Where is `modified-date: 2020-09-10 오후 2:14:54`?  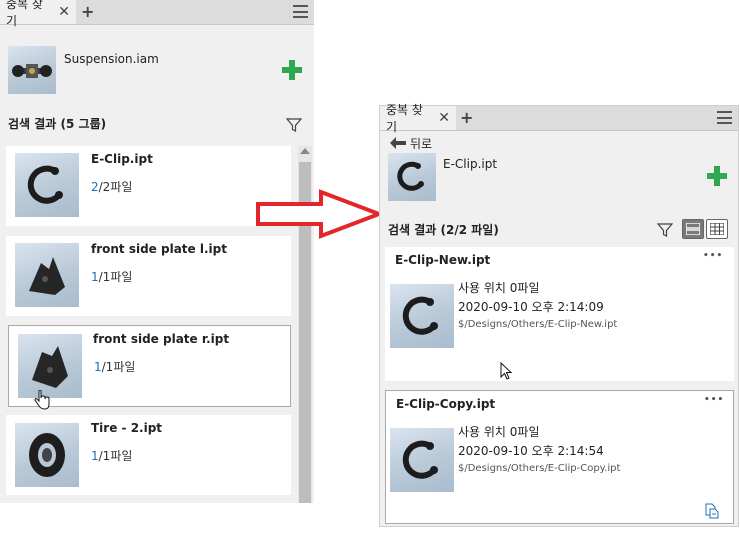
modified-date: 2020-09-10 오후 2:14:54 is located at coordinates (531, 451).